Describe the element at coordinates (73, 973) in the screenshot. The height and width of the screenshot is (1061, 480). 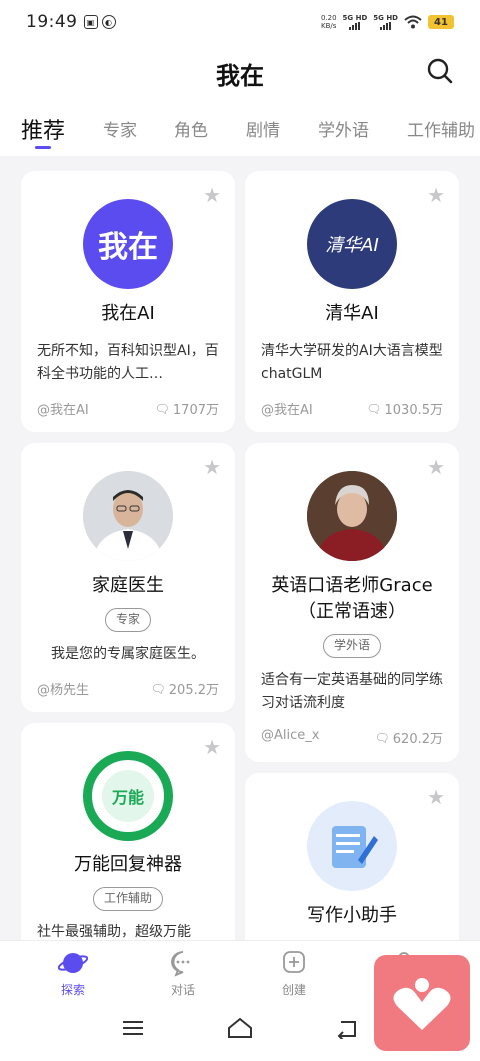
I see `nav-explore: 探索` at that location.